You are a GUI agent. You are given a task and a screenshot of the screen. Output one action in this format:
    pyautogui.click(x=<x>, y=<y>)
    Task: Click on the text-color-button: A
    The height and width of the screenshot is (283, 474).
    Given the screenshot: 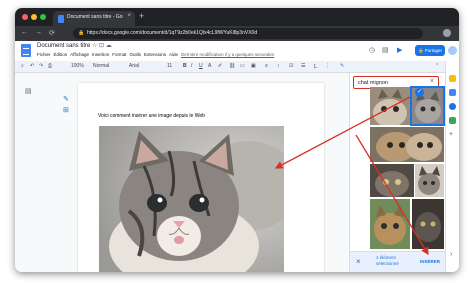 What is the action you would take?
    pyautogui.click(x=209, y=66)
    